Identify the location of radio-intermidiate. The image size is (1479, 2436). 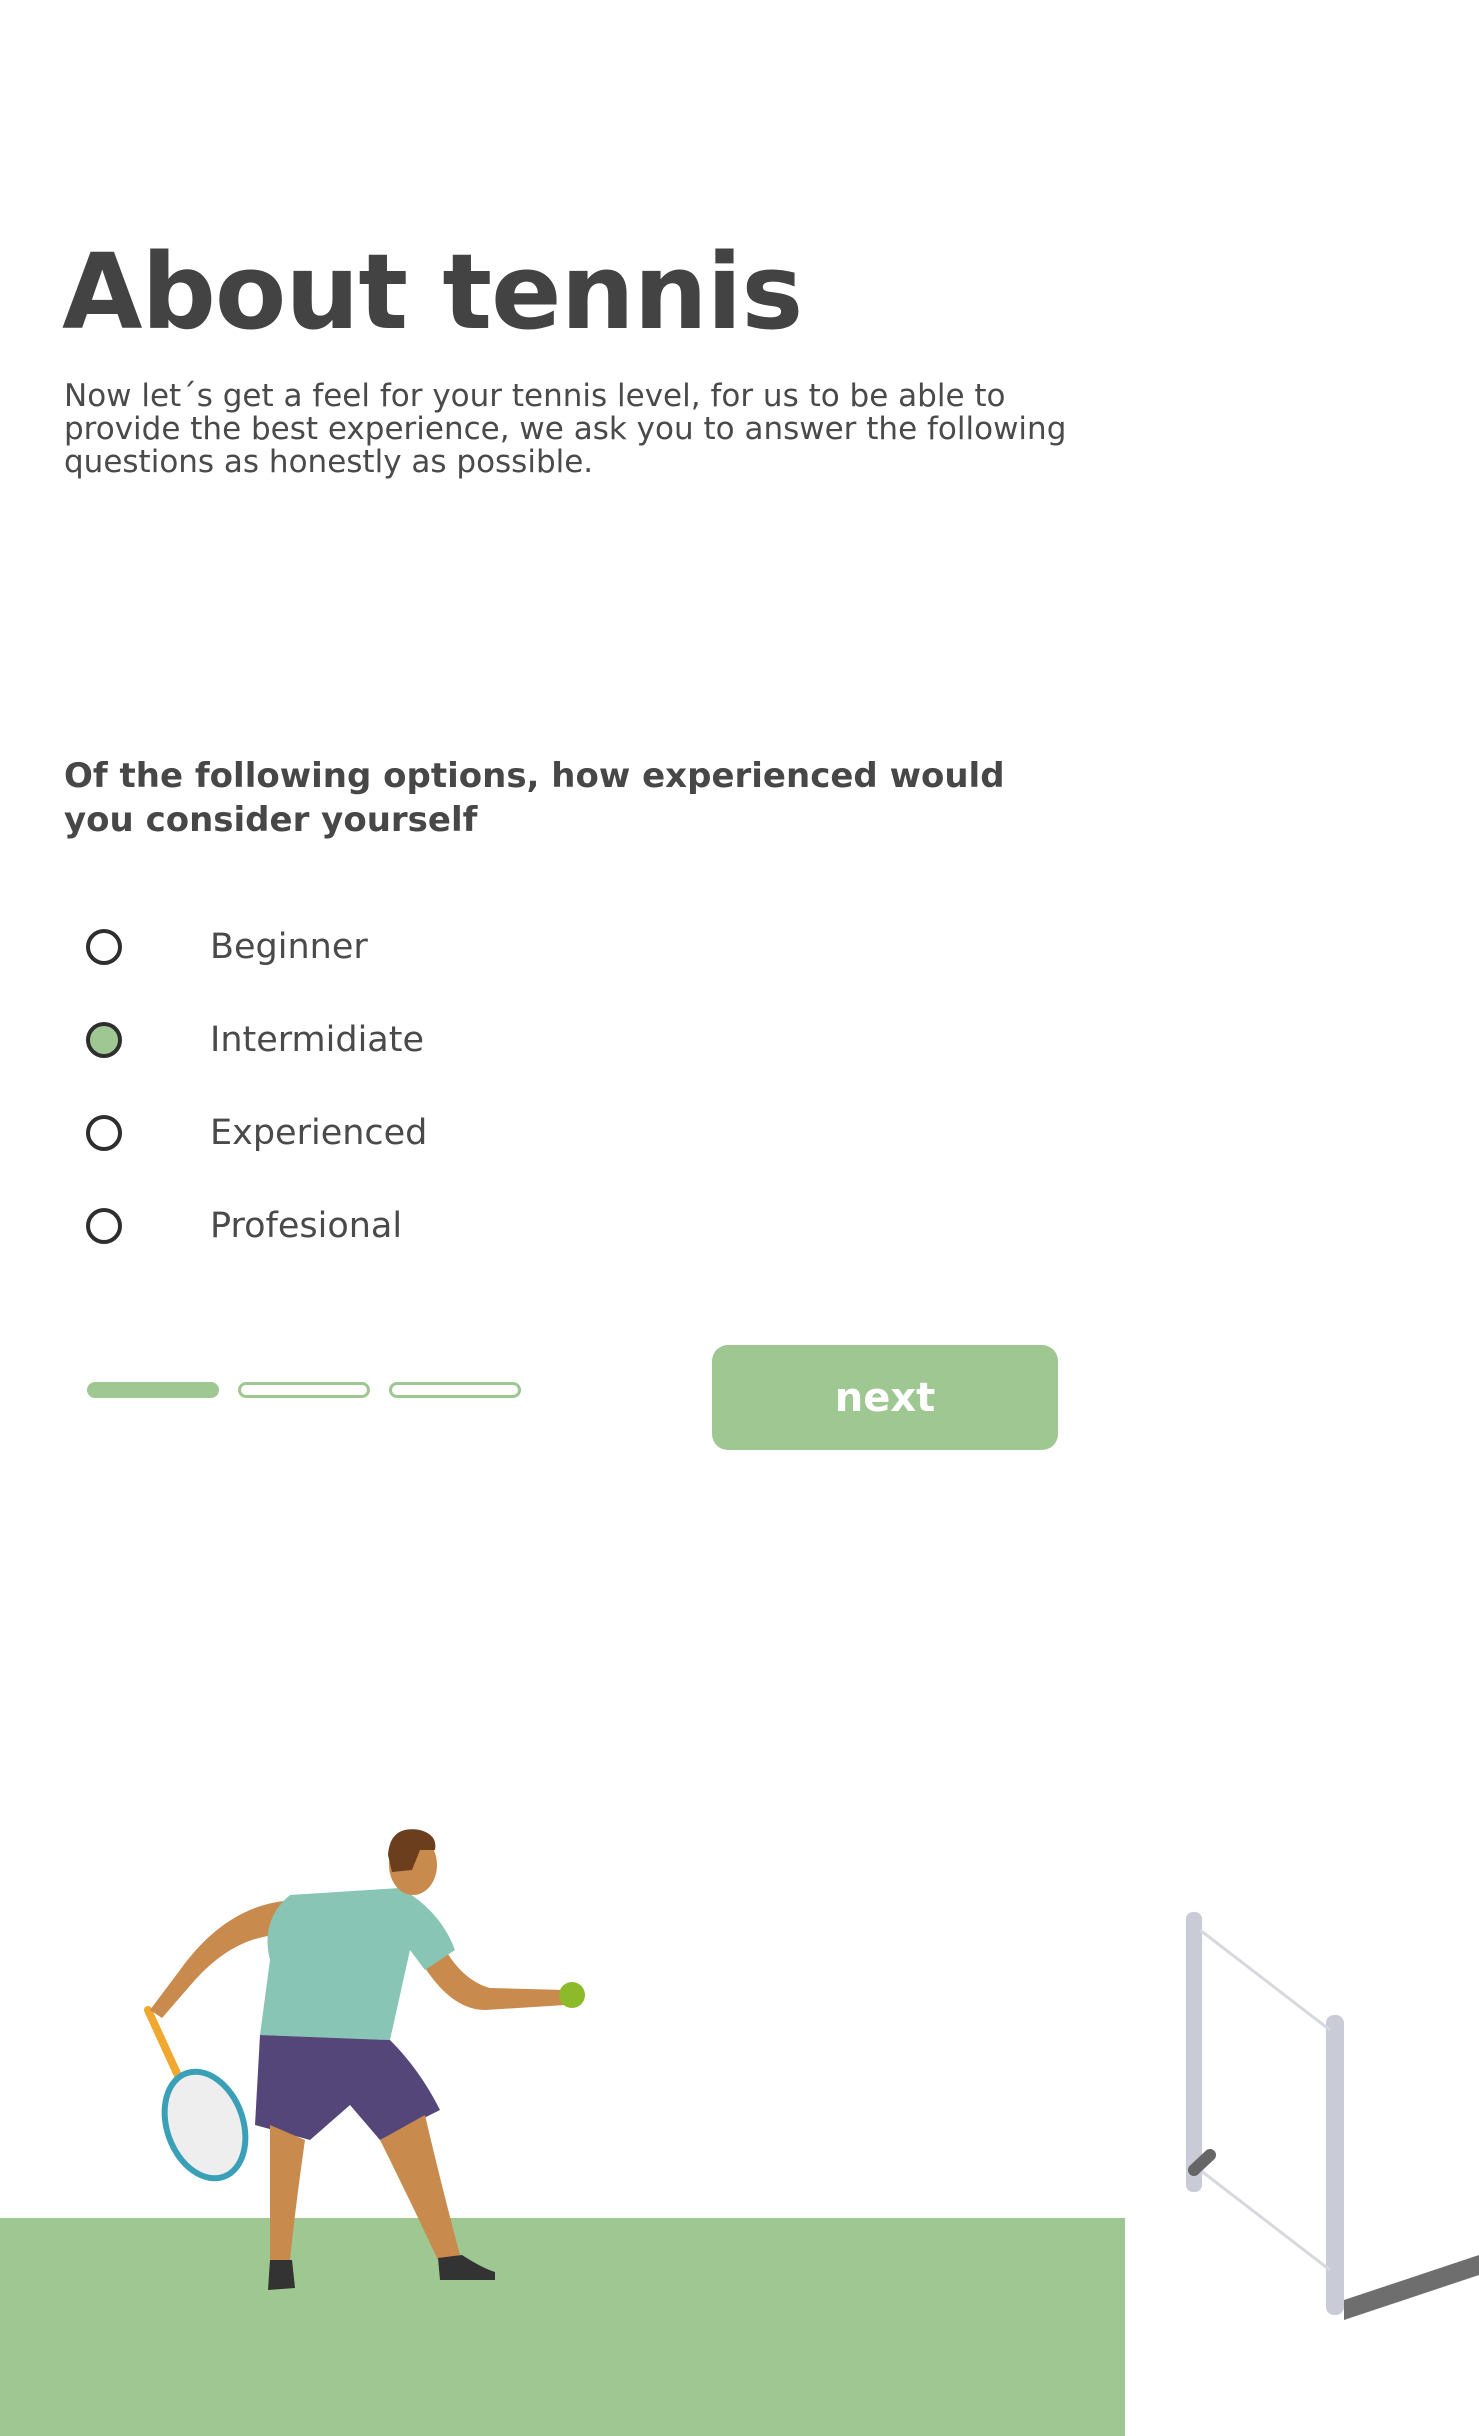
(104, 1039).